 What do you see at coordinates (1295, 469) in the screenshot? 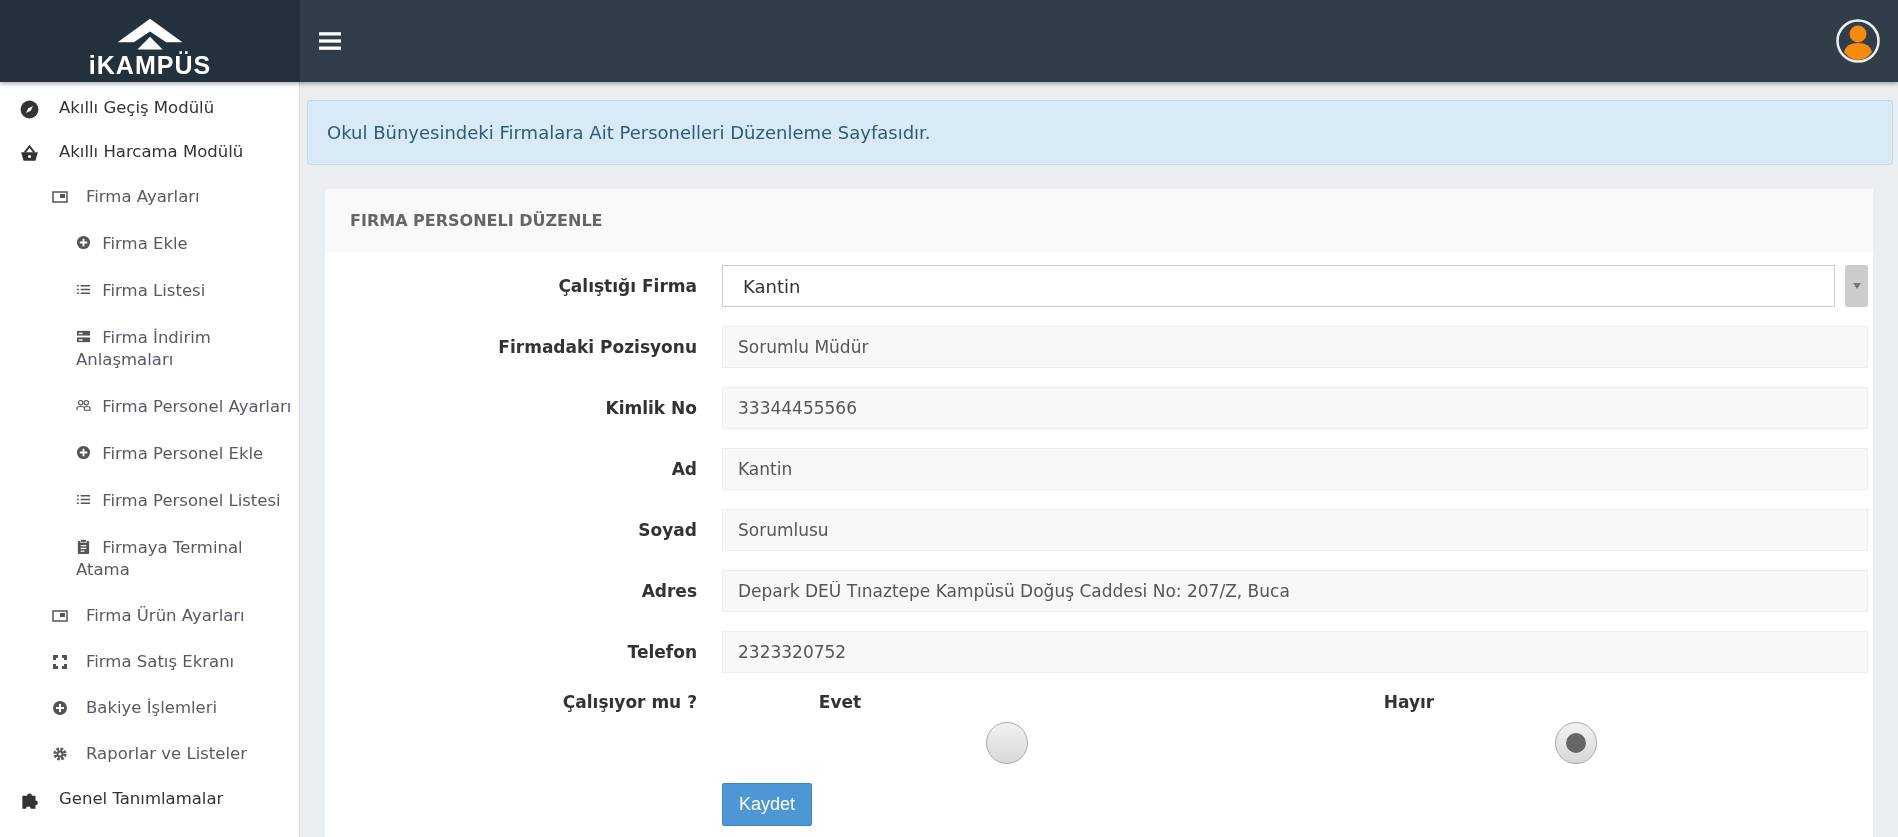
I see `input-field: Kantin` at bounding box center [1295, 469].